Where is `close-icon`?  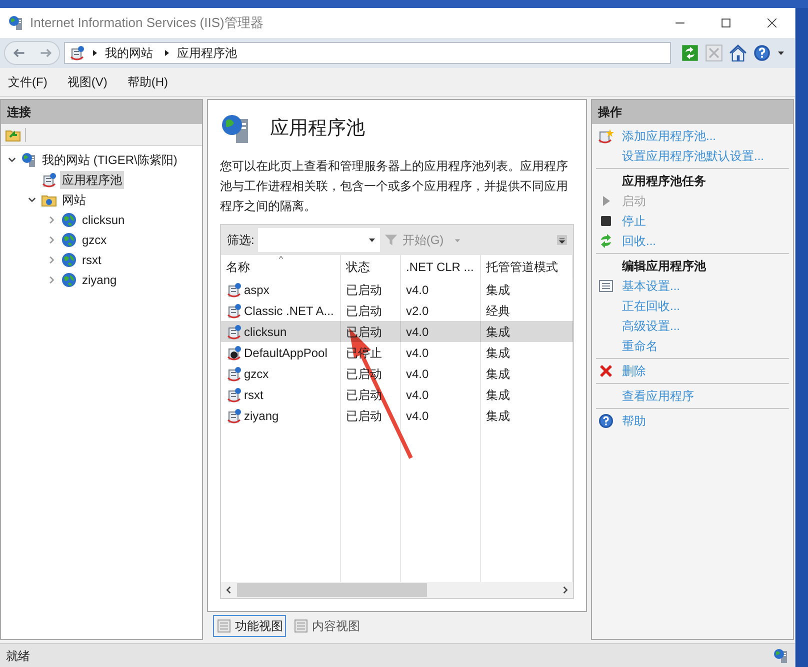 close-icon is located at coordinates (772, 23).